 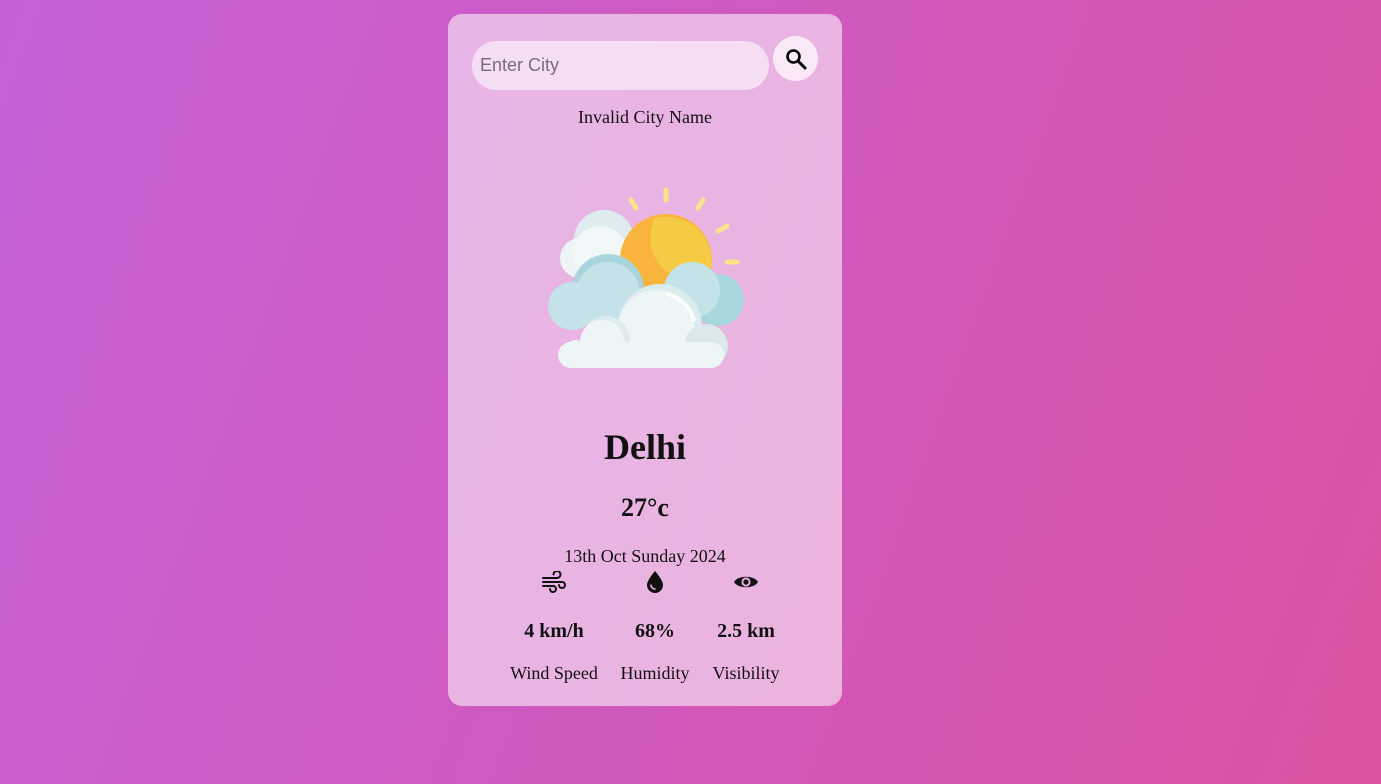 I want to click on visibility-stat: 2.5 km Visibility, so click(x=746, y=626).